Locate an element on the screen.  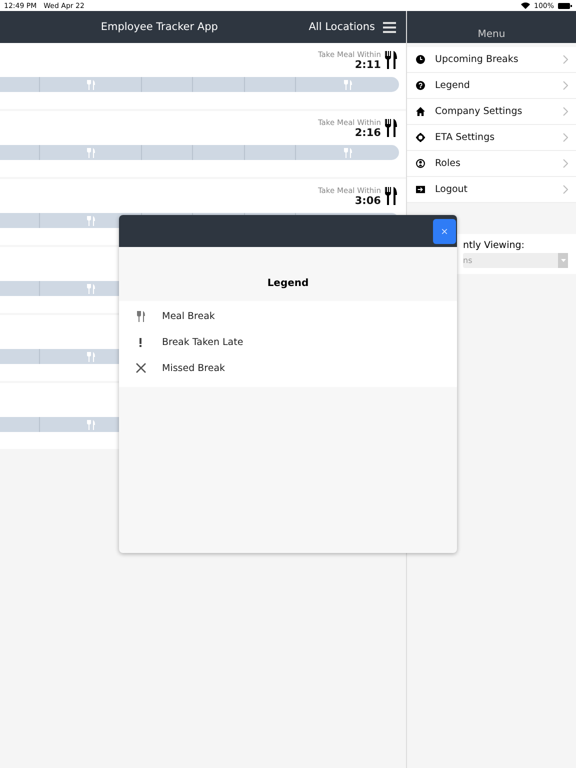
gear-icon is located at coordinates (420, 137).